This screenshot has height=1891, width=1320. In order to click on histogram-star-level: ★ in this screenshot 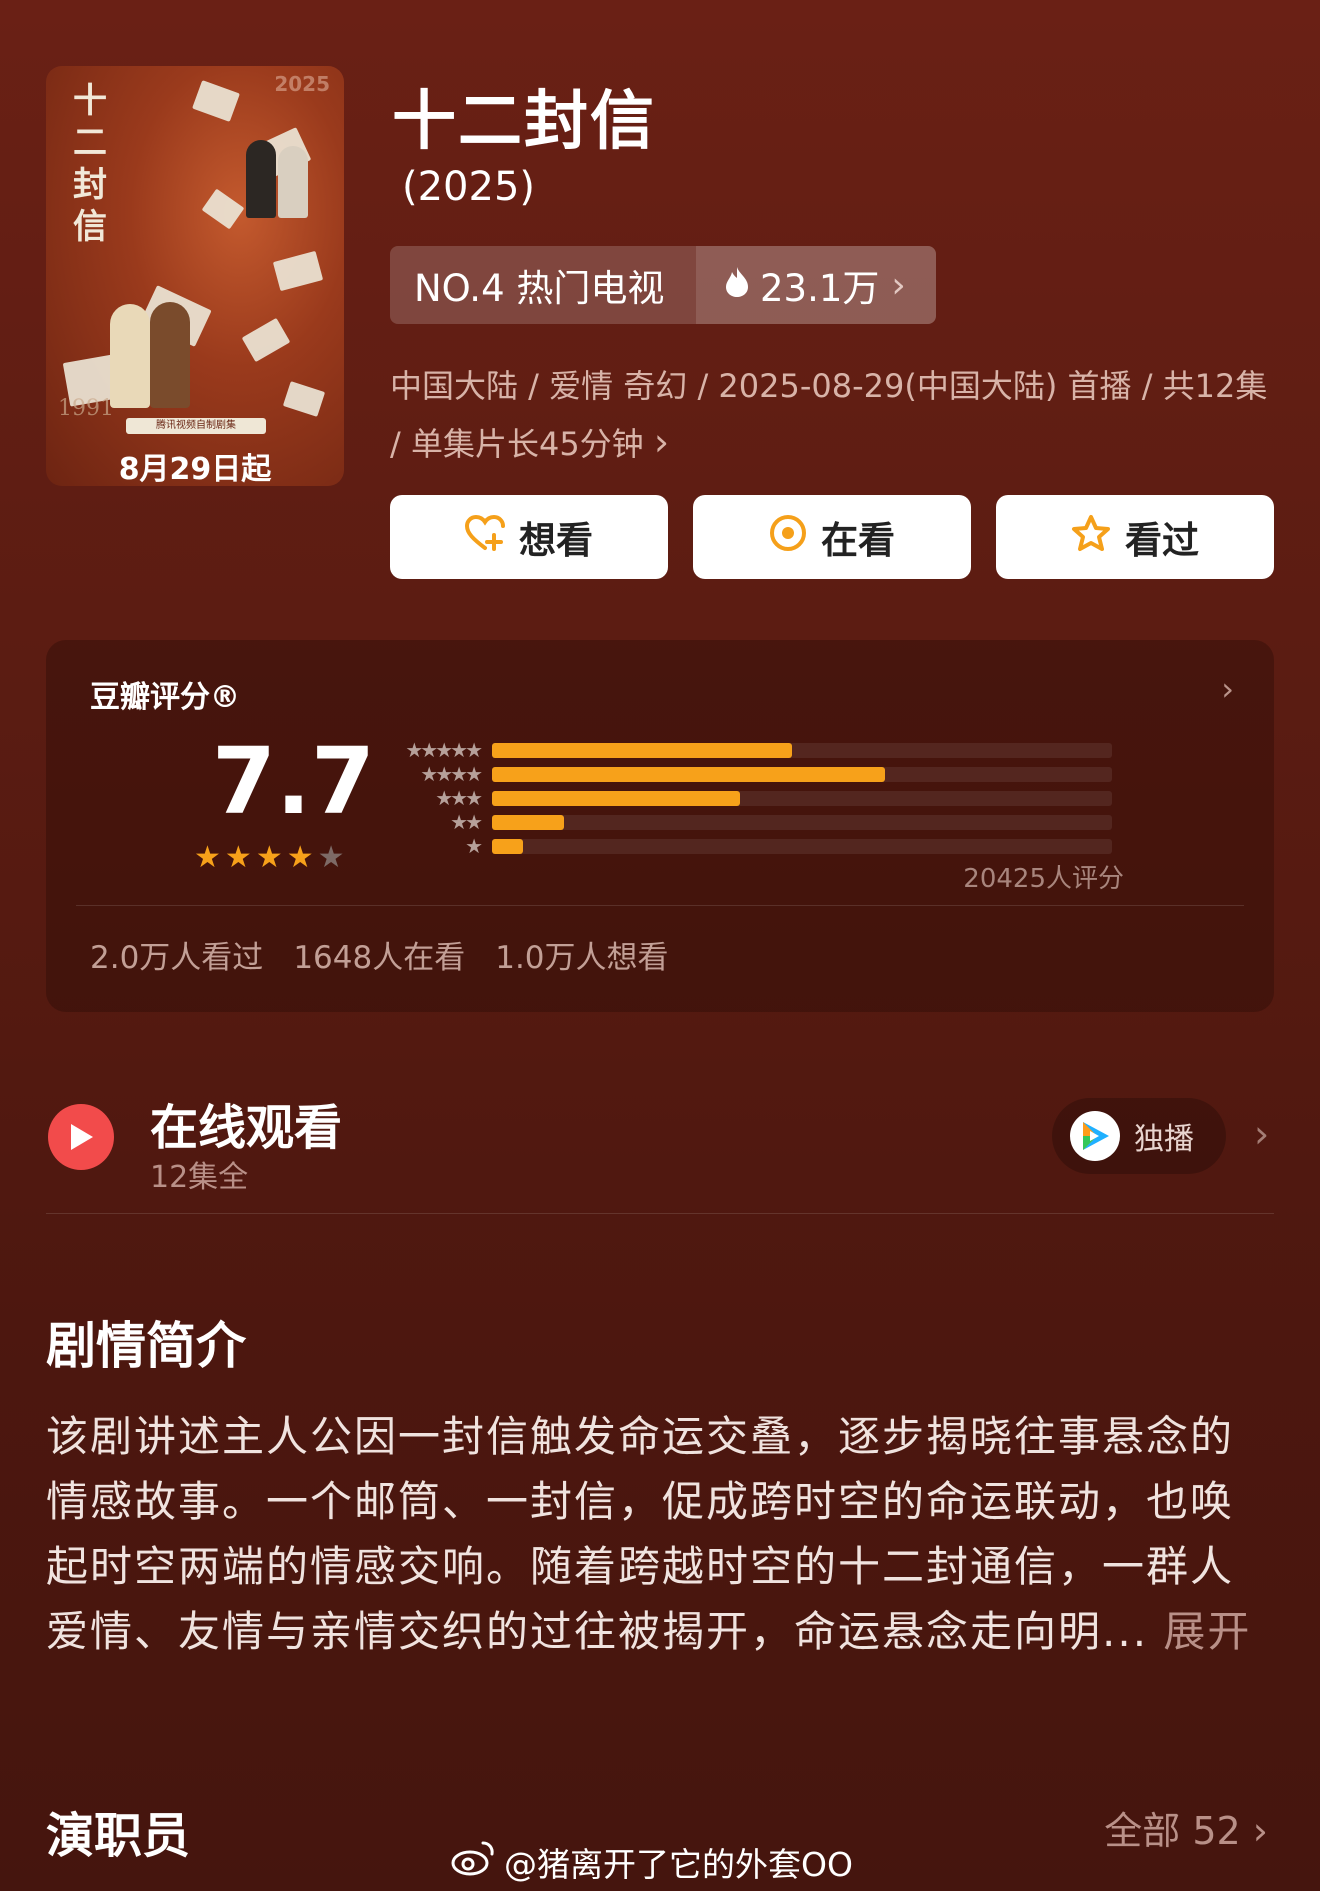, I will do `click(474, 846)`.